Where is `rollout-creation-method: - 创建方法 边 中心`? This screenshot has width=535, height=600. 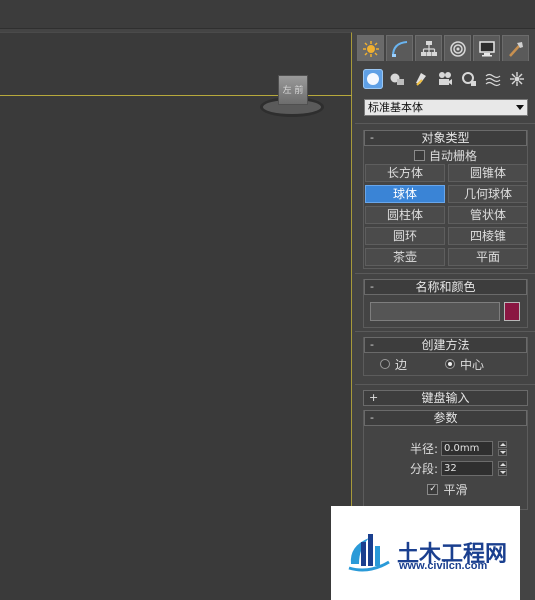
rollout-creation-method: - 创建方法 边 中心 is located at coordinates (445, 356).